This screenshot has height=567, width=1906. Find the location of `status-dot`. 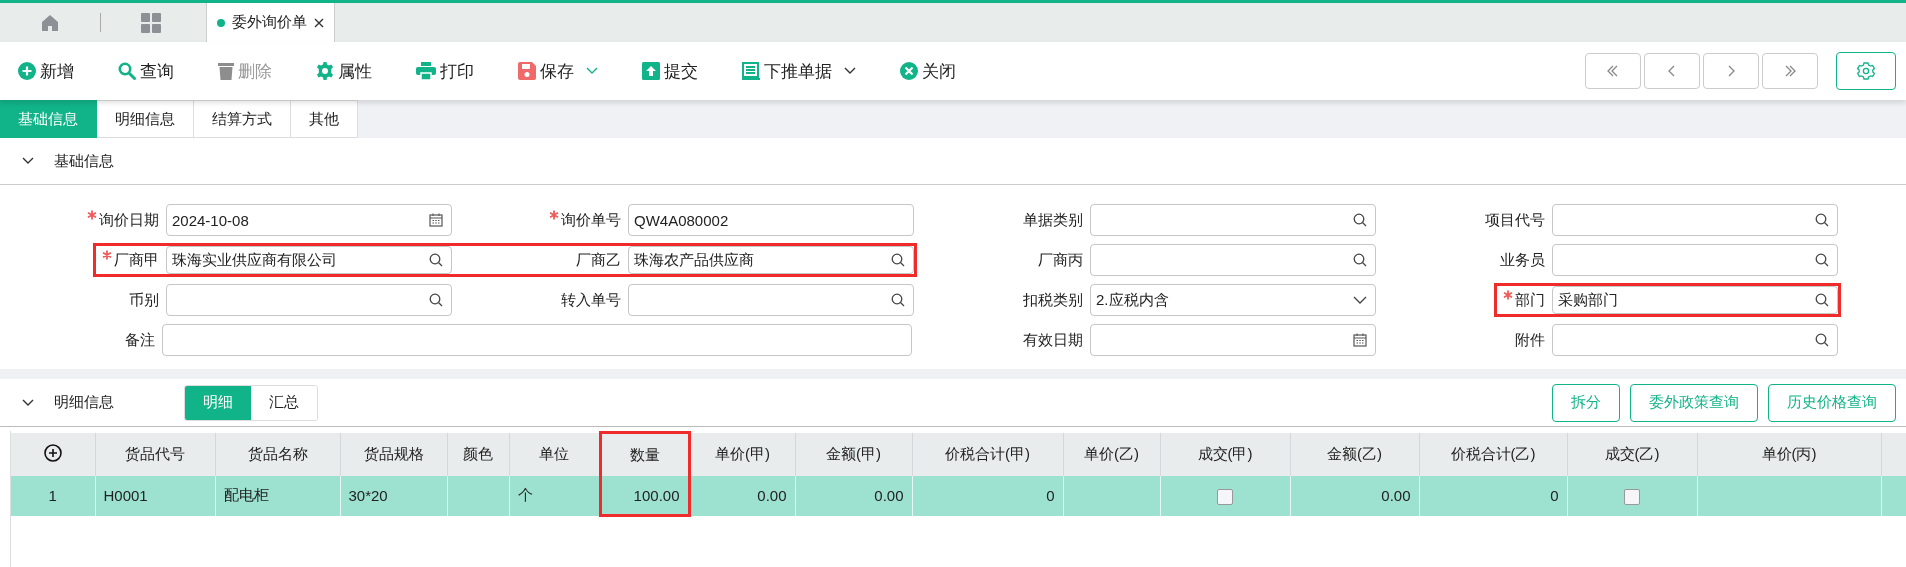

status-dot is located at coordinates (221, 22).